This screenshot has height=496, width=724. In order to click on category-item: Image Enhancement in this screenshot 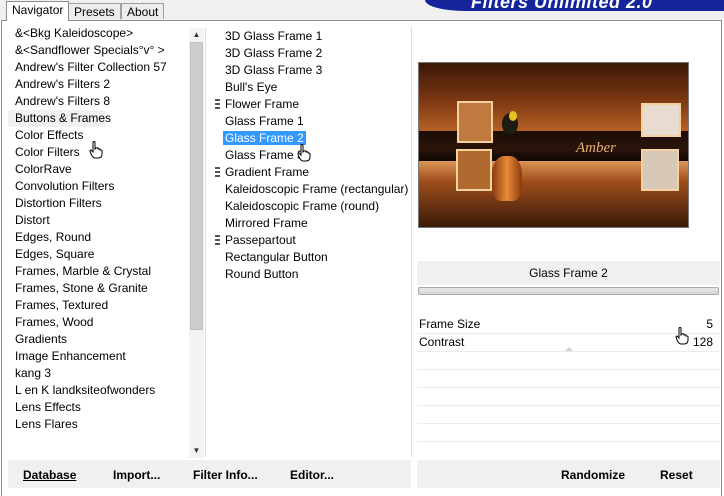, I will do `click(98, 356)`.